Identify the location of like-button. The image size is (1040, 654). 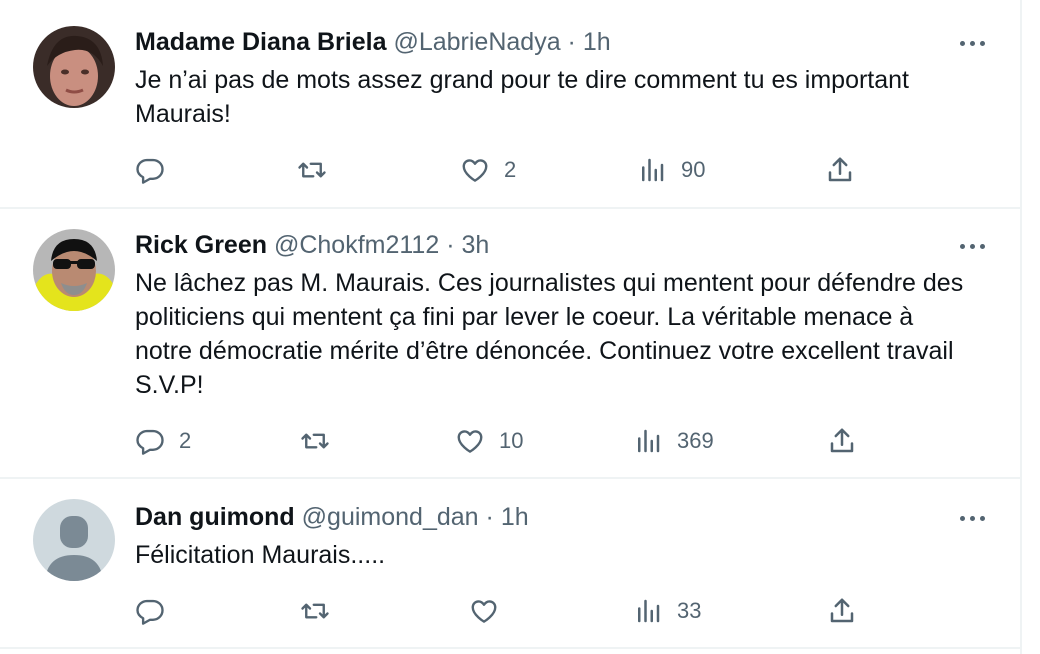
(491, 611).